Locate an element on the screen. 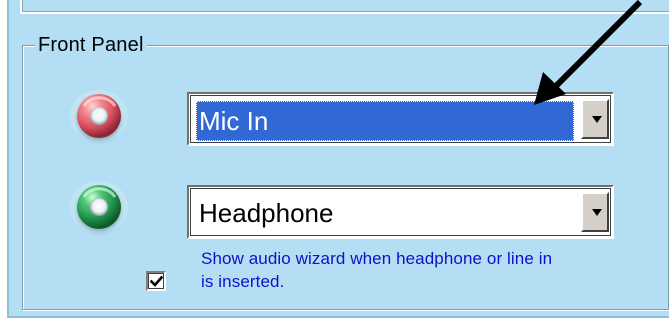  front-panel-title: Front Panel is located at coordinates (91, 45).